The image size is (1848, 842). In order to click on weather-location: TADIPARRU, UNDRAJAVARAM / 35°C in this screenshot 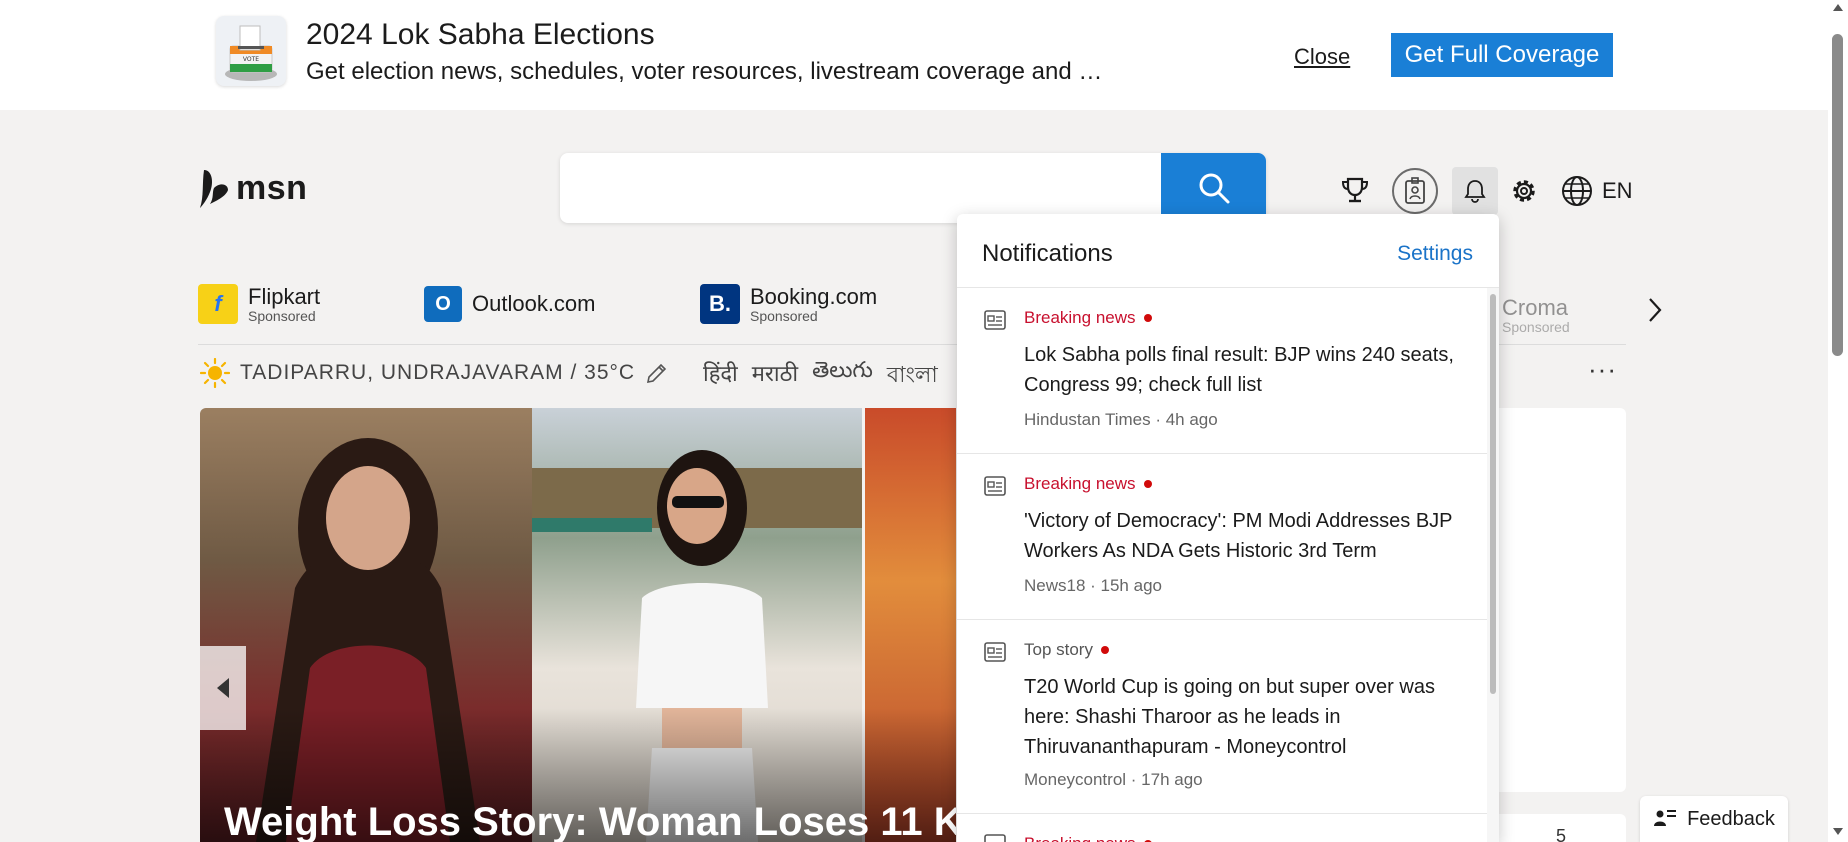, I will do `click(434, 373)`.